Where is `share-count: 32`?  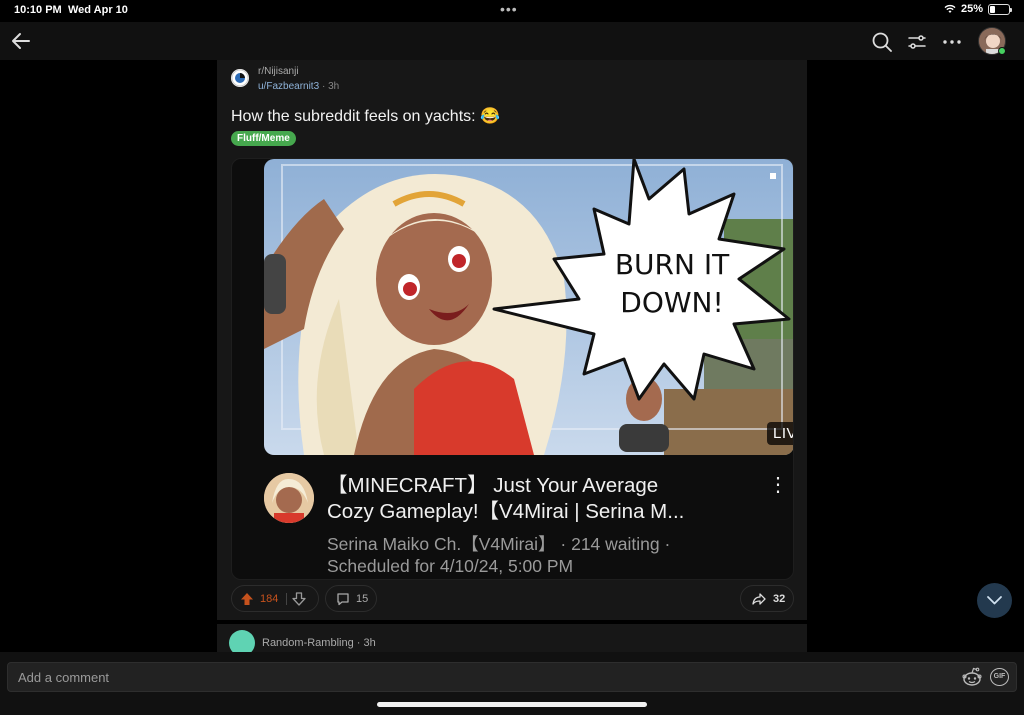 share-count: 32 is located at coordinates (779, 598).